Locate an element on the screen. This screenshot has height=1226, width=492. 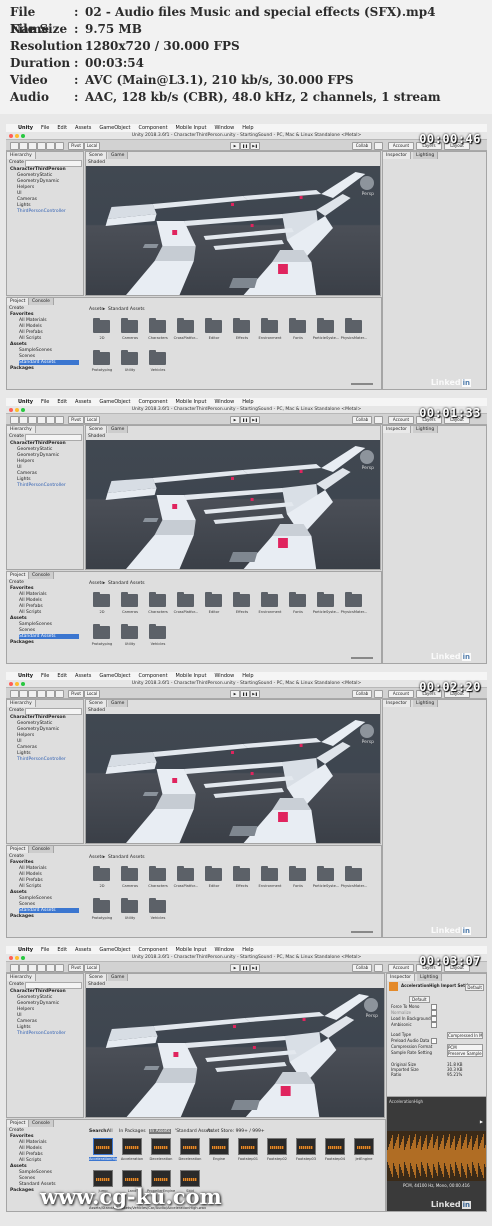
pivot-toggle: Pivot is located at coordinates (76, 420).